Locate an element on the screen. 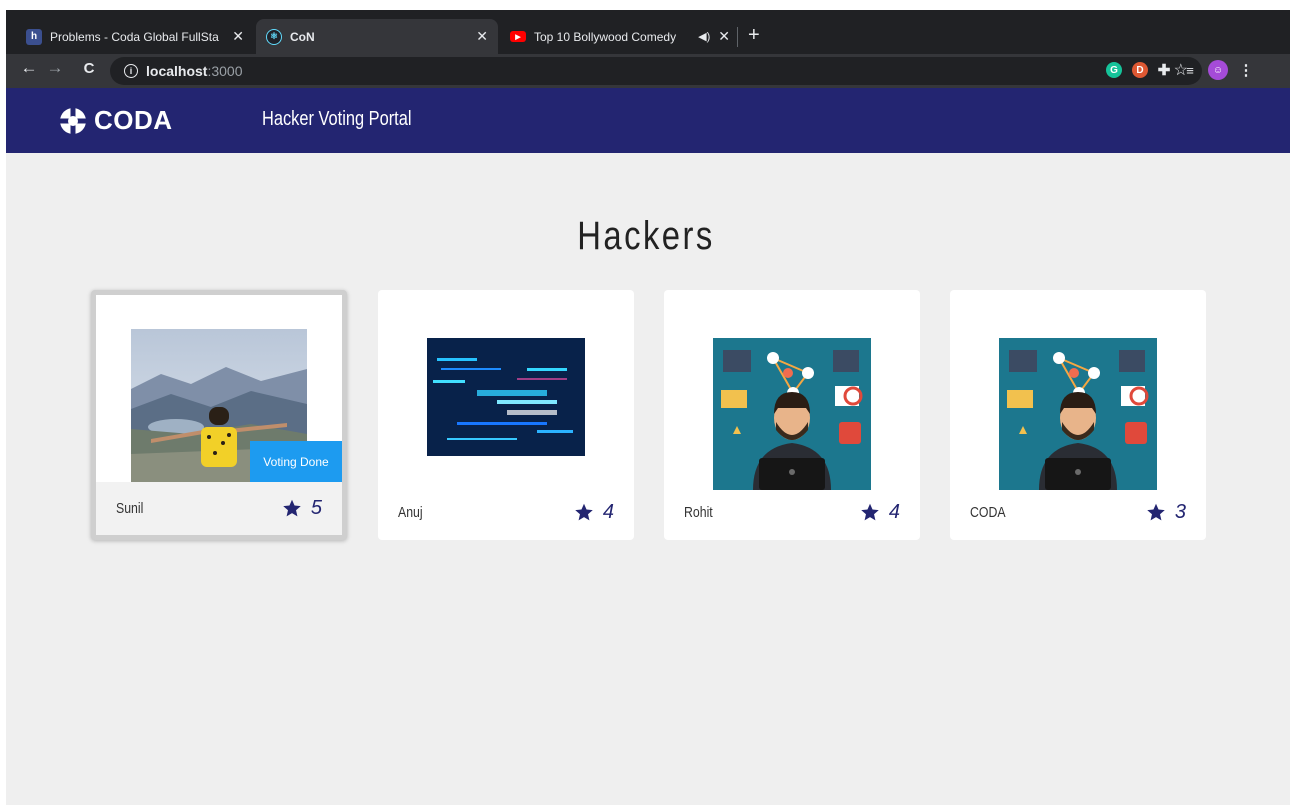 The width and height of the screenshot is (1290, 805). card-footer: Sunil 5 is located at coordinates (219, 508).